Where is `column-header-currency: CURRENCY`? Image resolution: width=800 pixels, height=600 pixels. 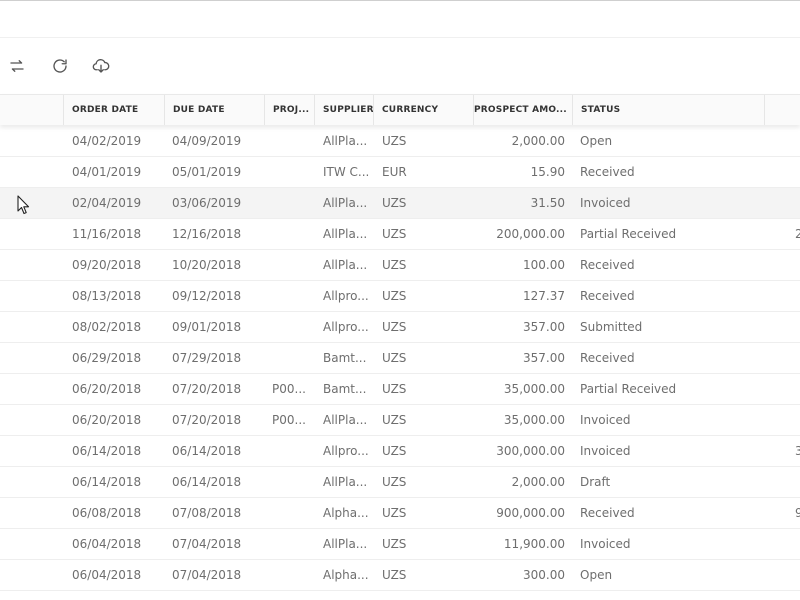 column-header-currency: CURRENCY is located at coordinates (423, 110).